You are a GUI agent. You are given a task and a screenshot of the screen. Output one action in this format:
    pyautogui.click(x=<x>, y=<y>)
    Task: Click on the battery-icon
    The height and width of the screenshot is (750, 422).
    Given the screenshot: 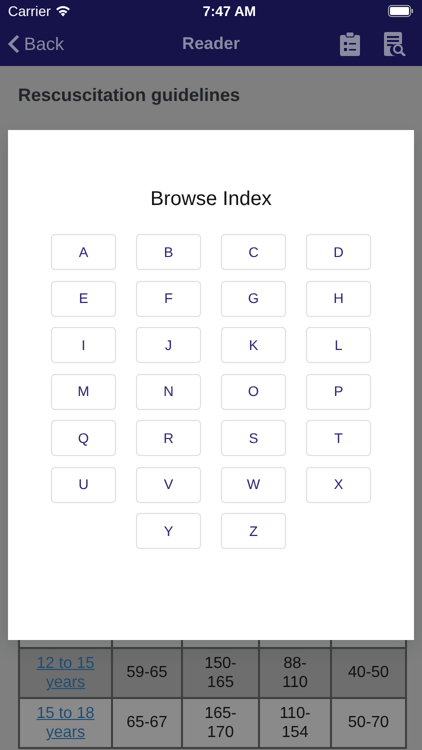 What is the action you would take?
    pyautogui.click(x=401, y=11)
    